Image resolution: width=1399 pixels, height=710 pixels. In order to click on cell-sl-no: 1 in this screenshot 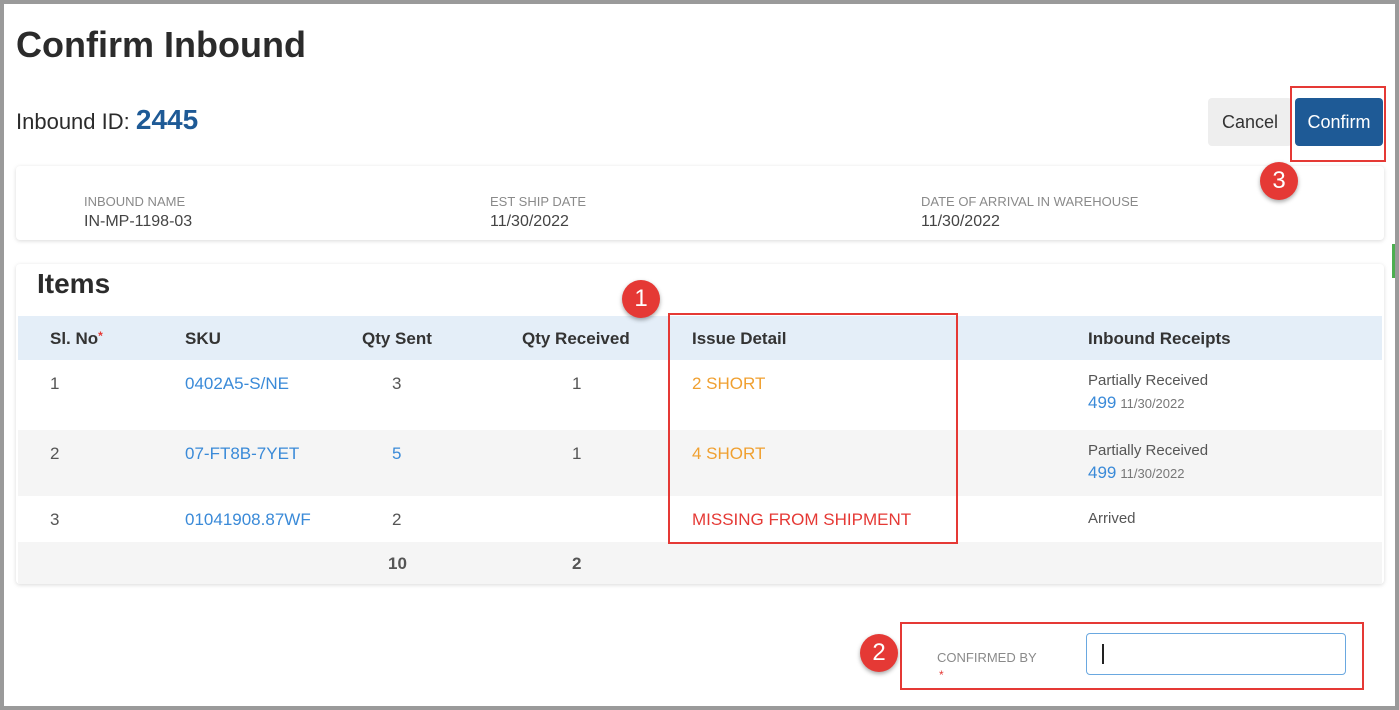, I will do `click(55, 383)`.